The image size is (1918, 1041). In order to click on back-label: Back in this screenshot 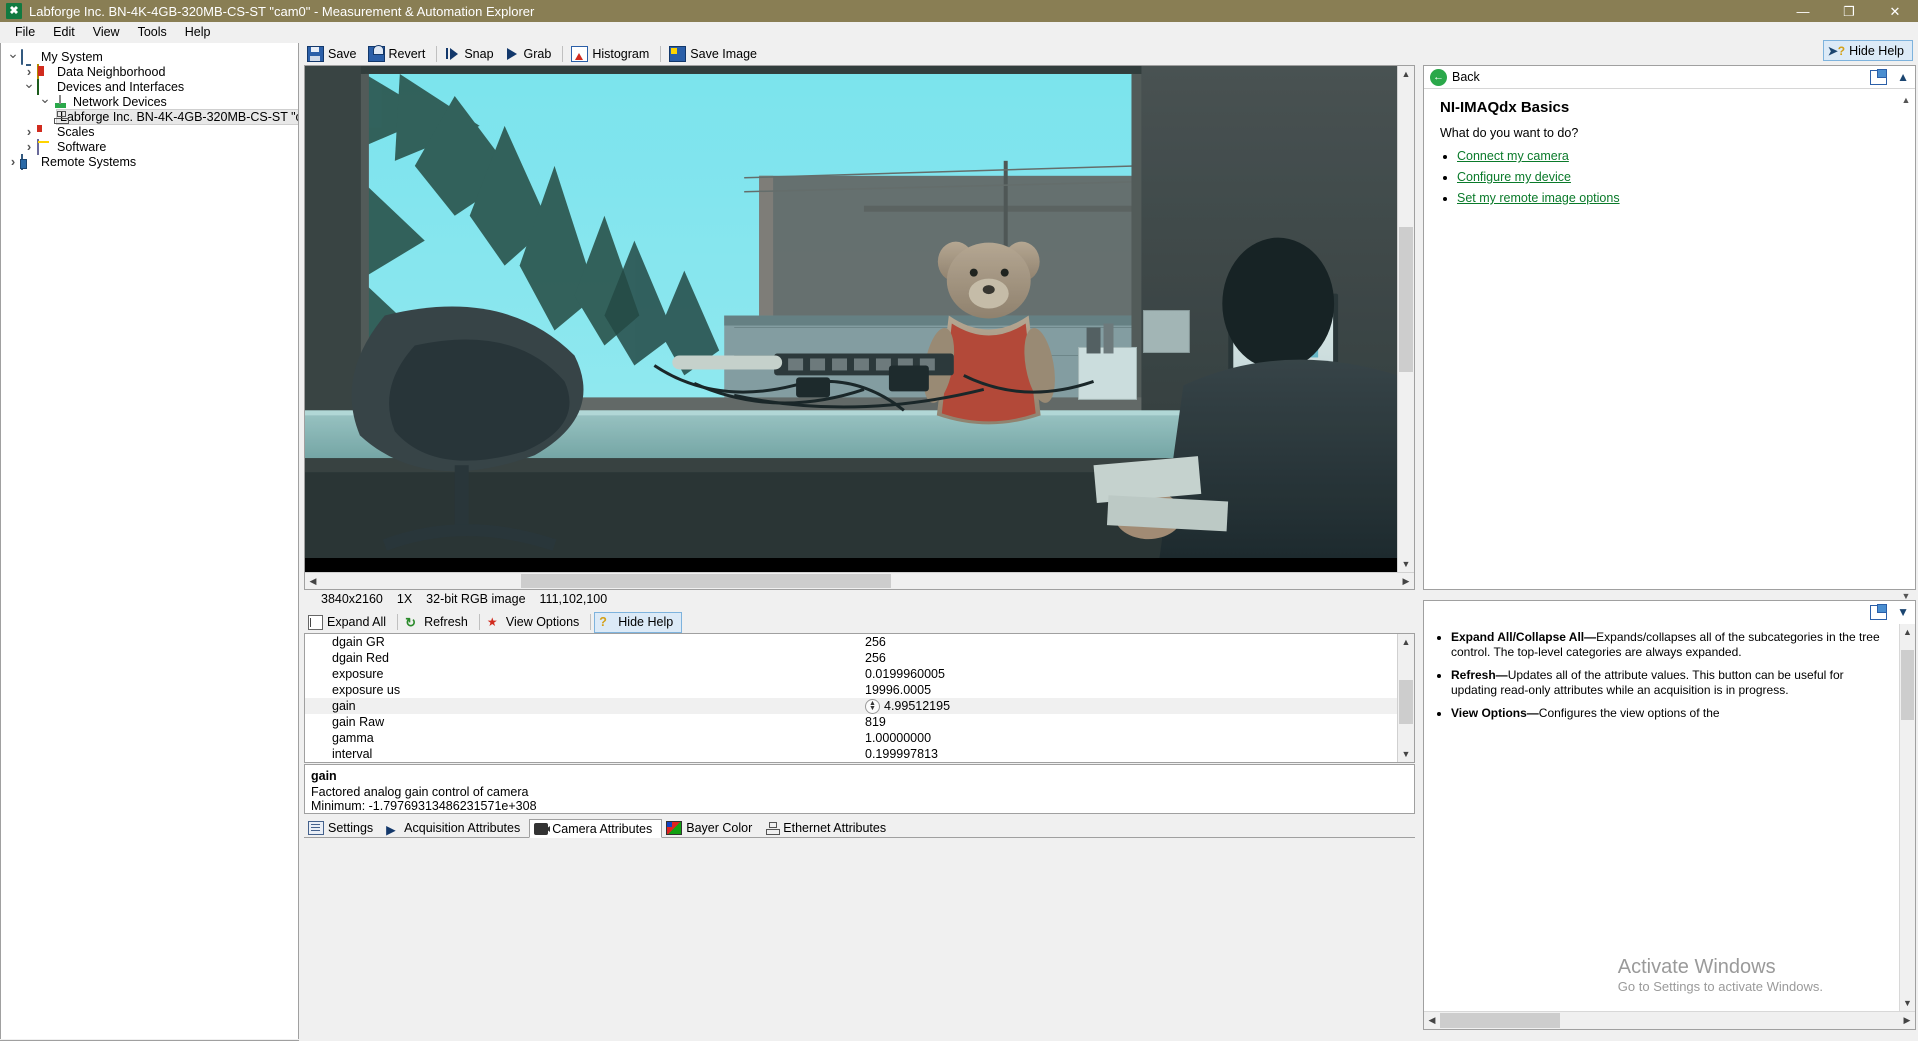, I will do `click(1661, 77)`.